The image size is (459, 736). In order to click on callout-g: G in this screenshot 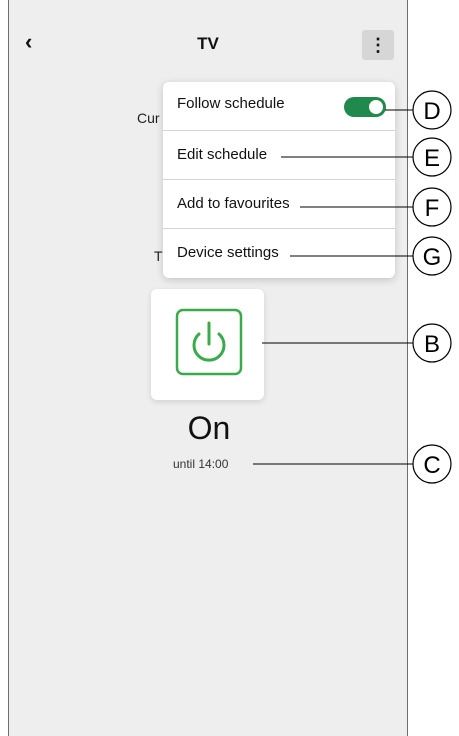, I will do `click(432, 257)`.